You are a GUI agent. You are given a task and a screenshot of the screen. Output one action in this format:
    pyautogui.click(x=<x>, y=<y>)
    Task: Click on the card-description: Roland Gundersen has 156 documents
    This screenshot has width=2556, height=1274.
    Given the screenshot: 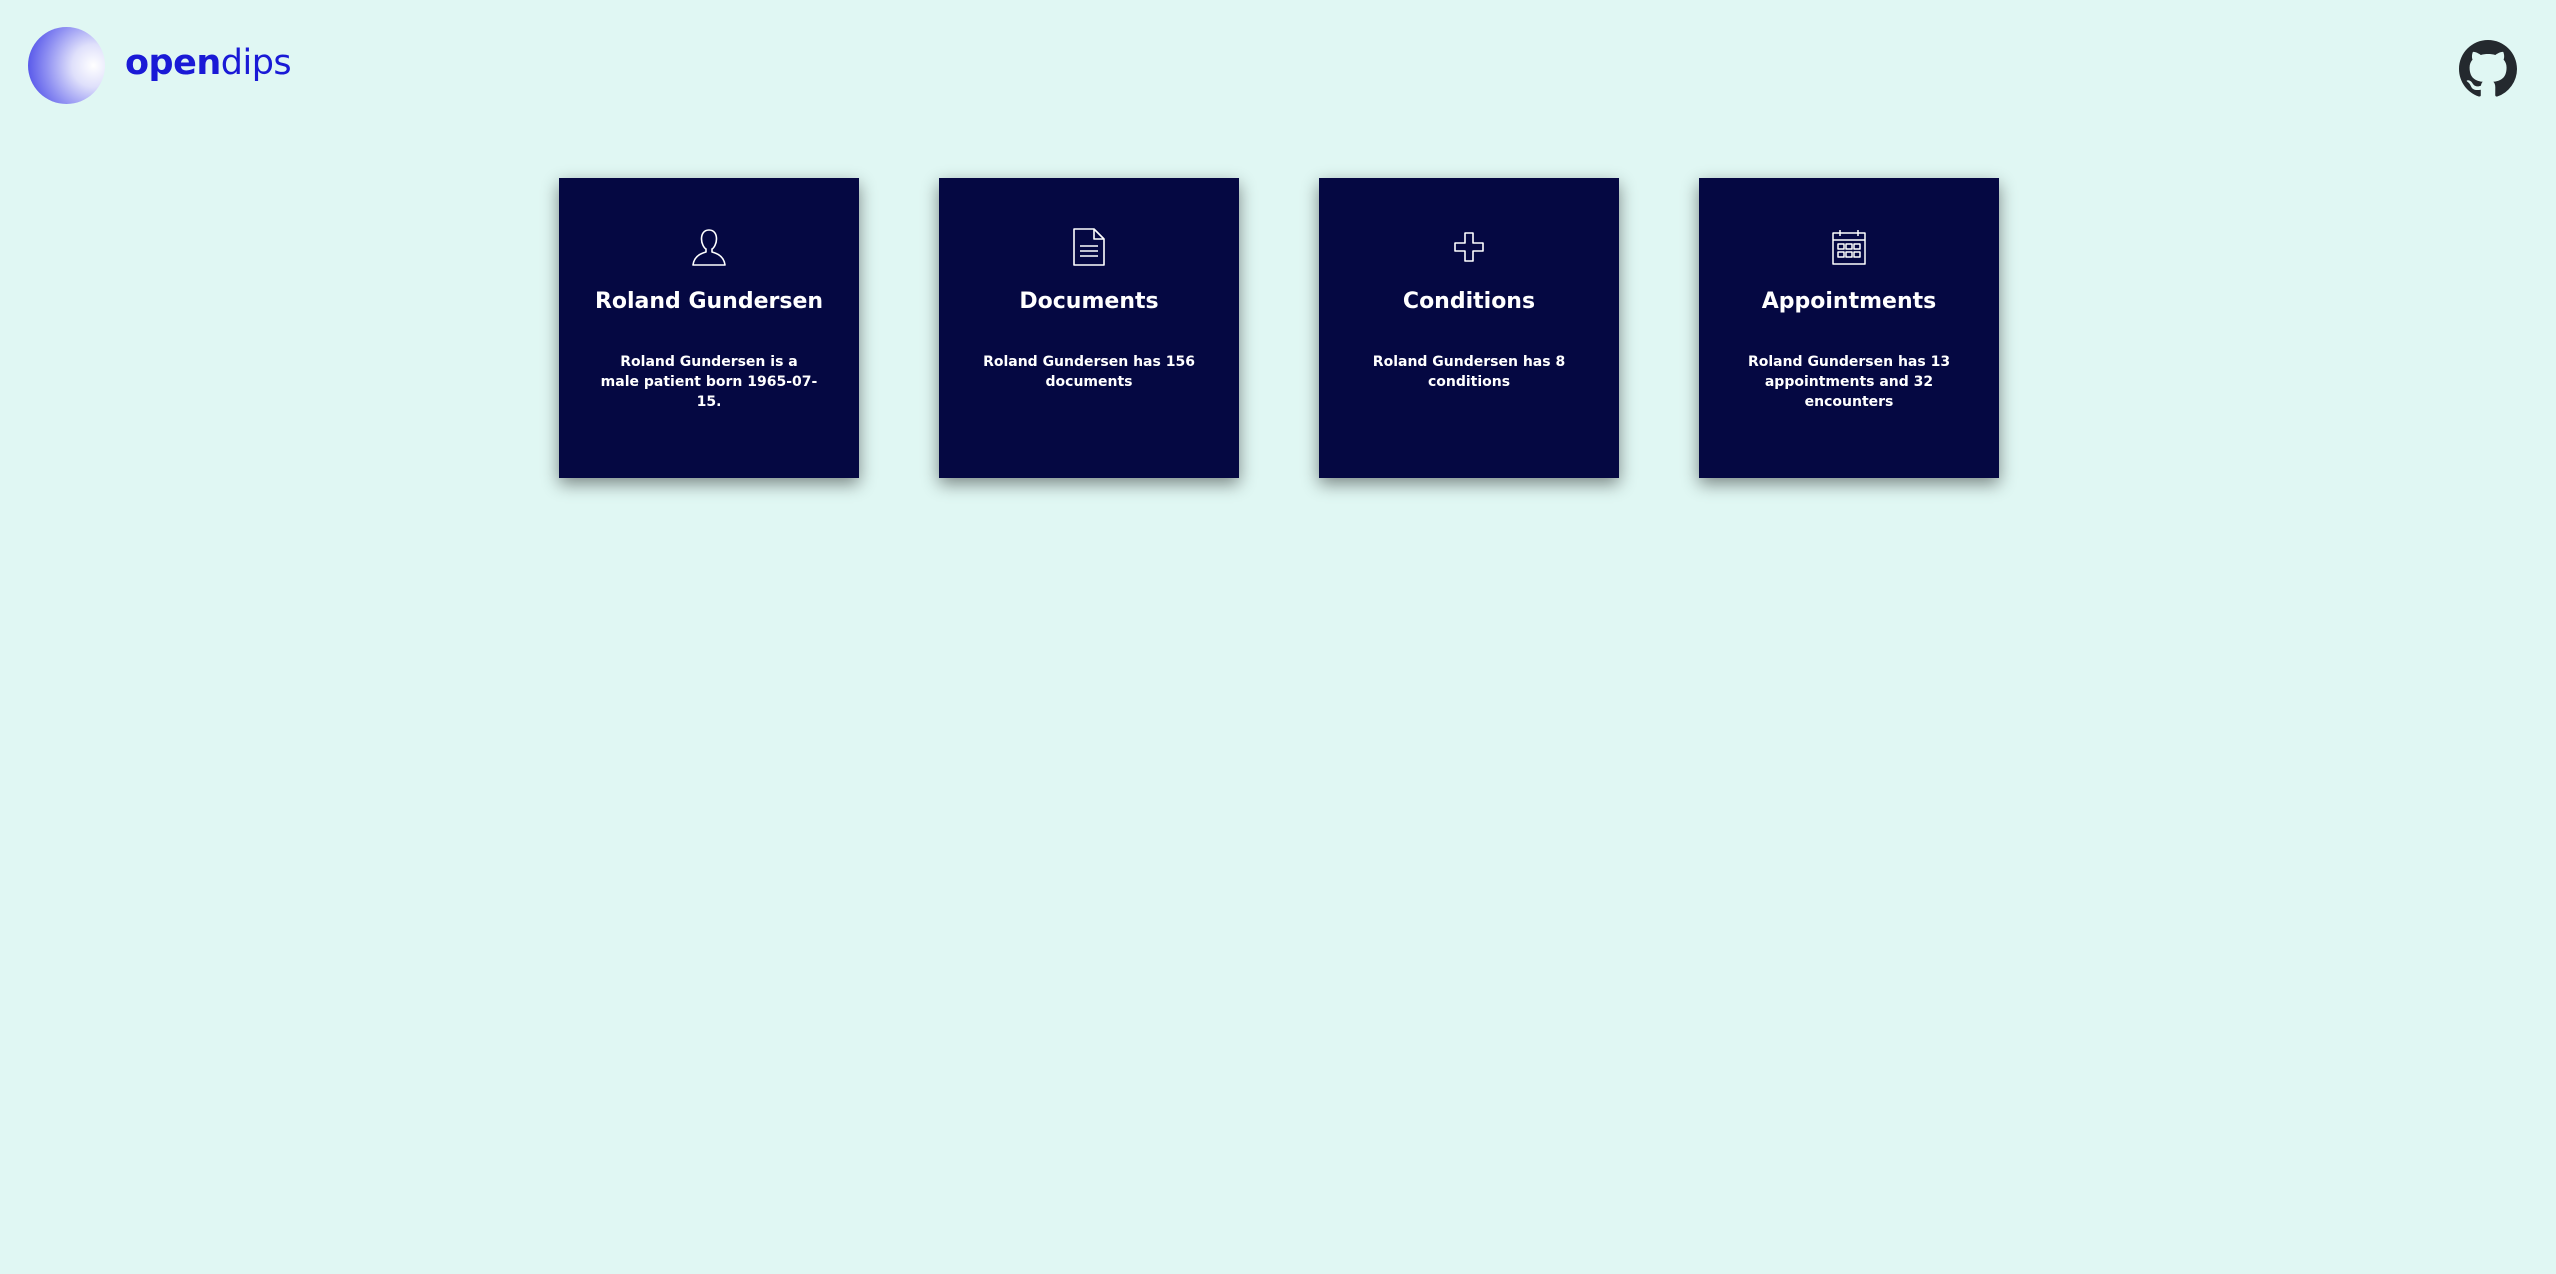 What is the action you would take?
    pyautogui.click(x=1089, y=372)
    